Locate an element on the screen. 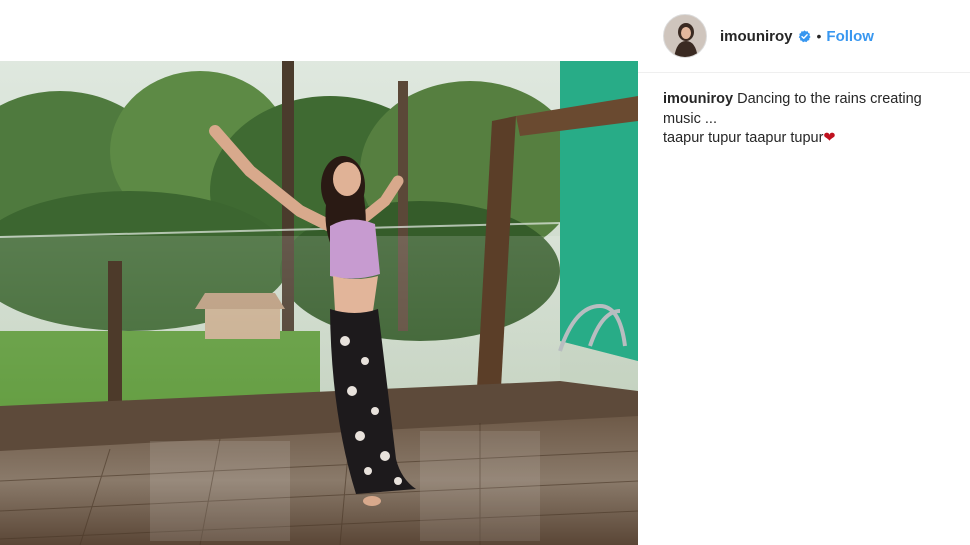 This screenshot has width=970, height=545. heart-icon: ❤ is located at coordinates (829, 138).